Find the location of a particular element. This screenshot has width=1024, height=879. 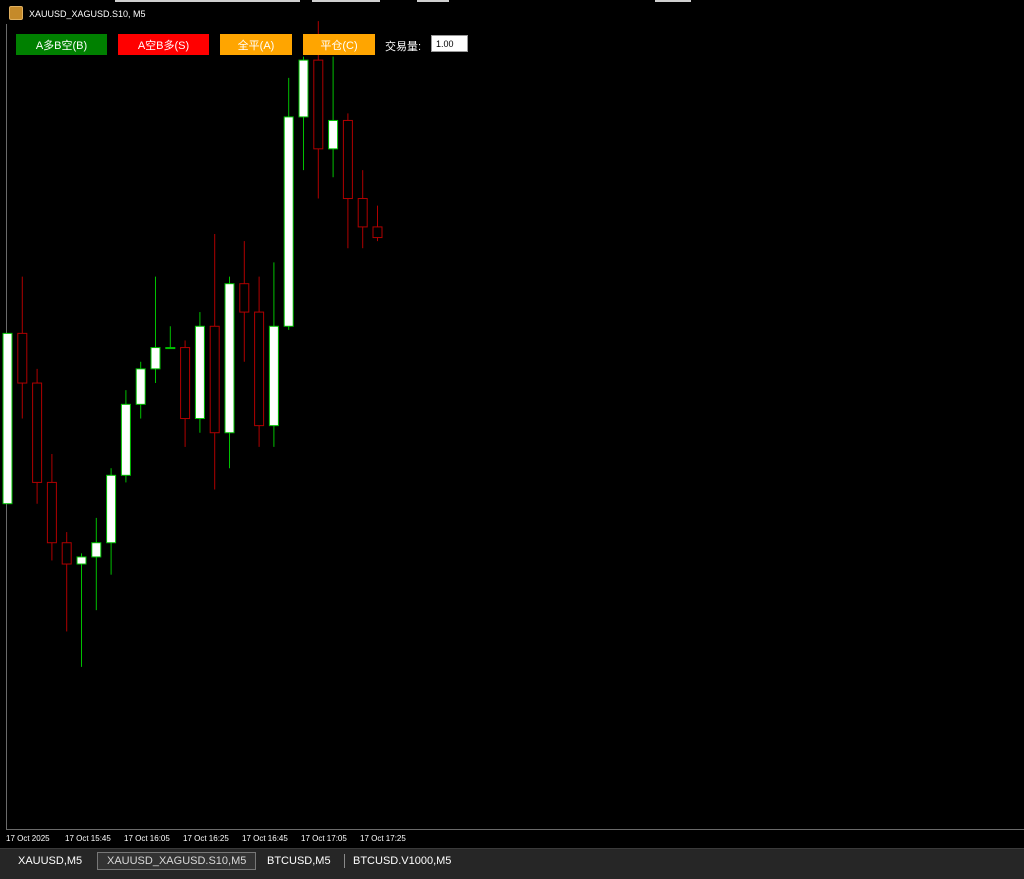

x-tick-label: 17 Oct 17:25 is located at coordinates (383, 838).